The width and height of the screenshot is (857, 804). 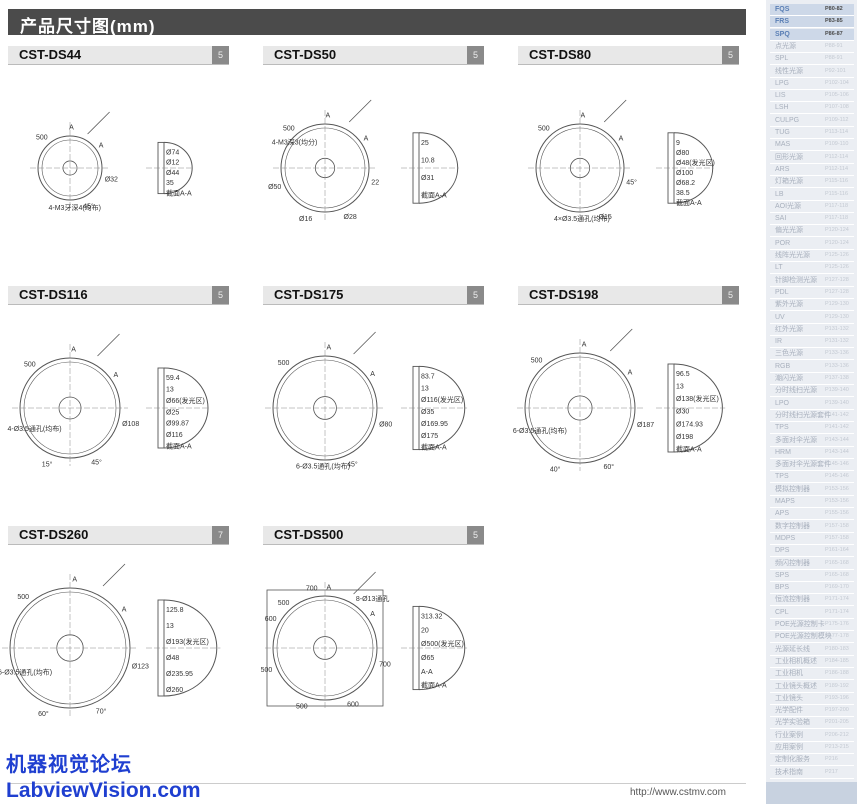 What do you see at coordinates (812, 342) in the screenshot?
I see `sidebar-item: IR P131-132` at bounding box center [812, 342].